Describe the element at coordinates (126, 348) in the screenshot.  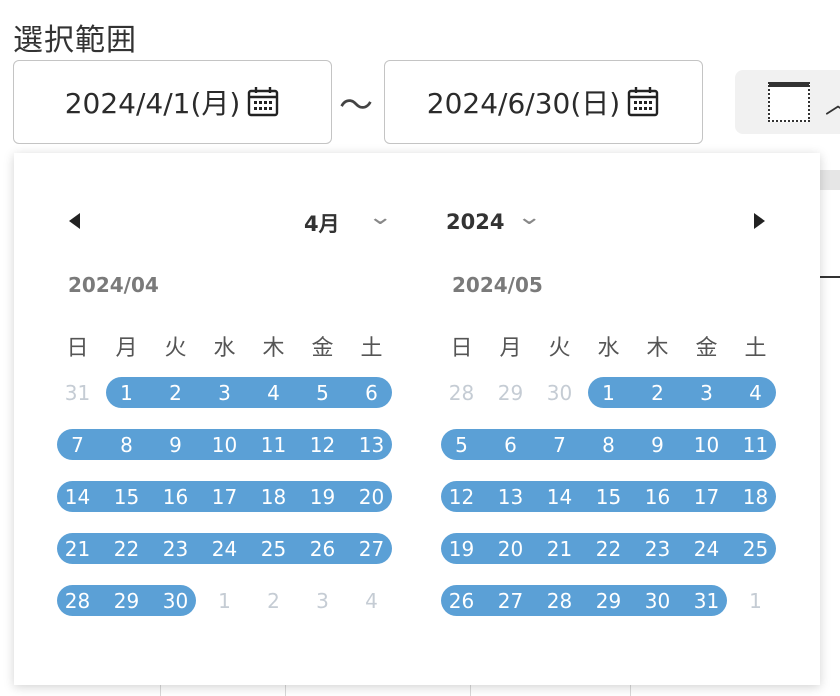
I see `weekday-label: 月` at that location.